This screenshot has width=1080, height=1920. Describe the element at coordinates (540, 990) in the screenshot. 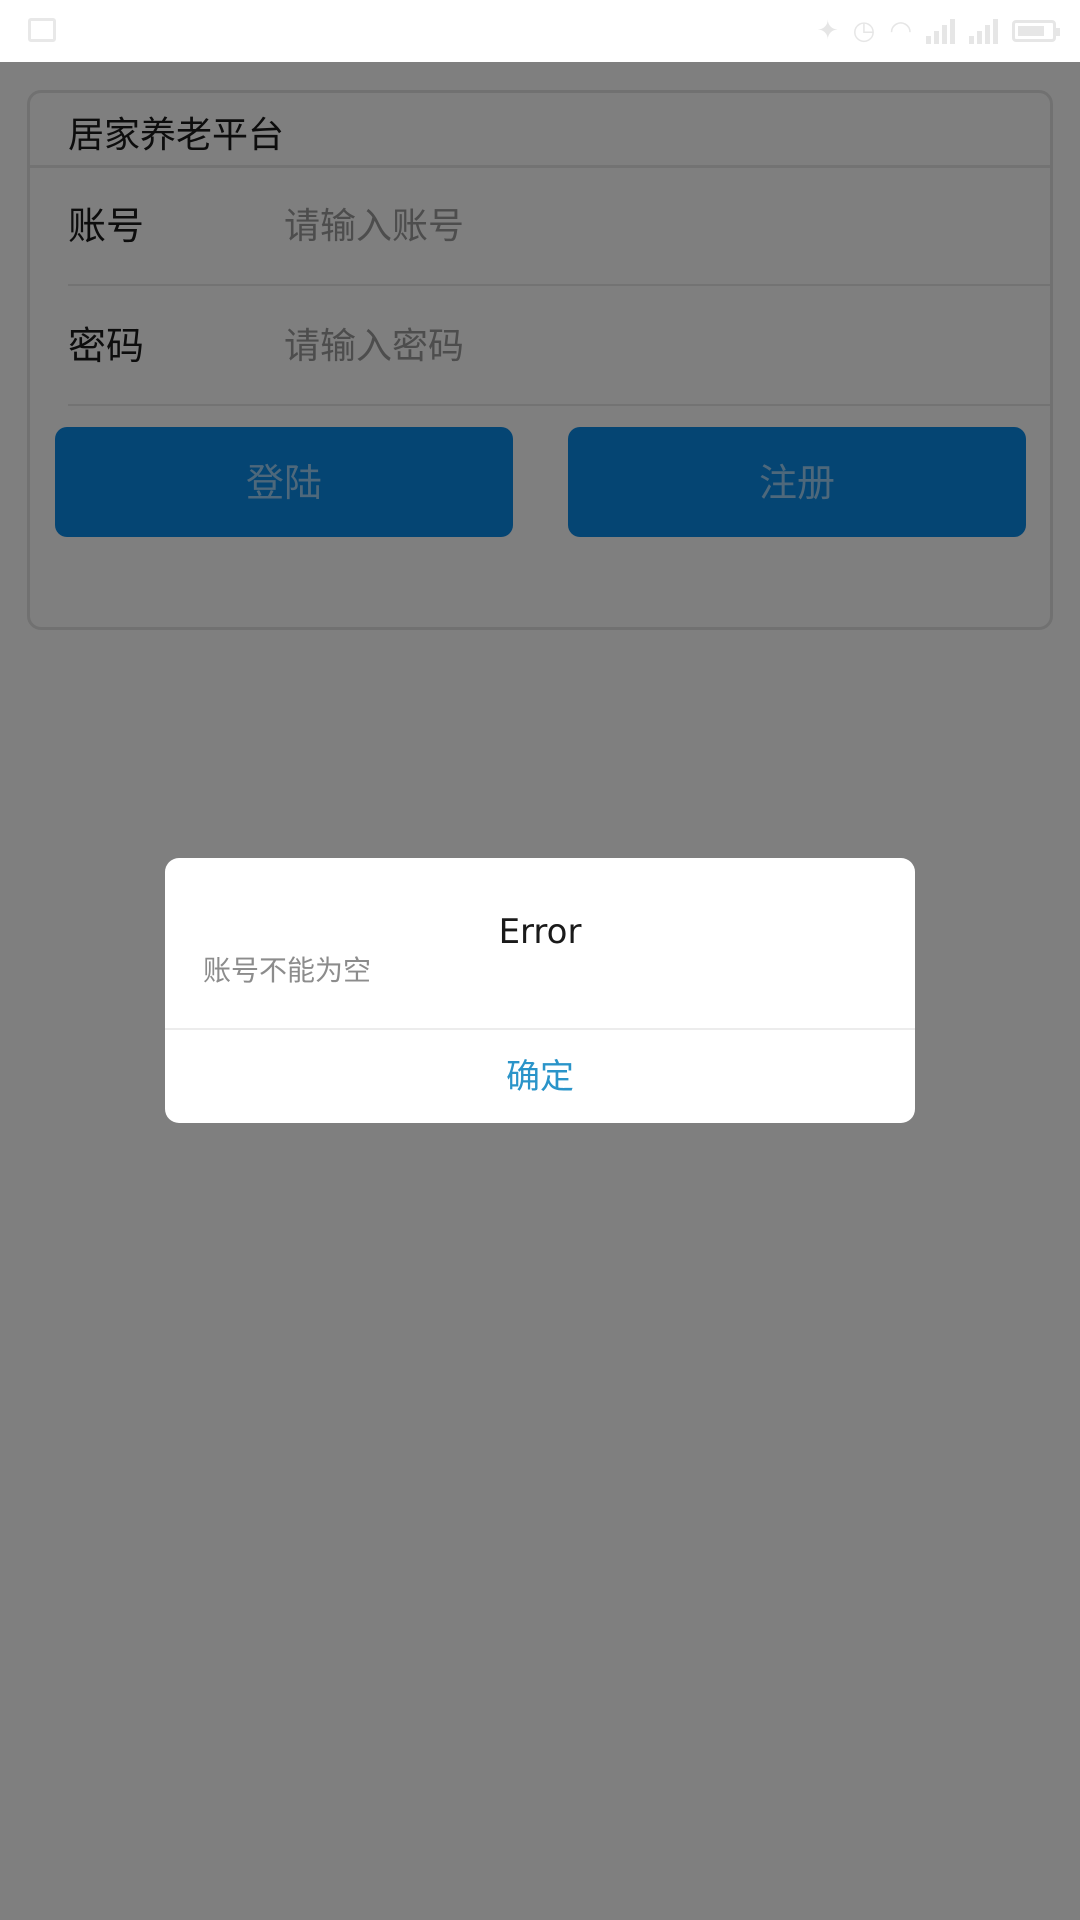

I see `error-dialog: Error 账号不能为空 确定` at that location.